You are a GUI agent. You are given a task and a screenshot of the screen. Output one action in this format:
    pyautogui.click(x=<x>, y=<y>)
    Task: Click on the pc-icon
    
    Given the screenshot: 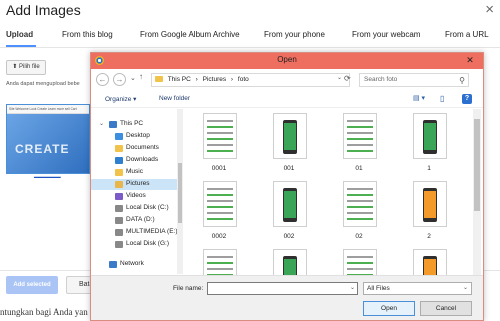 What is the action you would take?
    pyautogui.click(x=113, y=124)
    